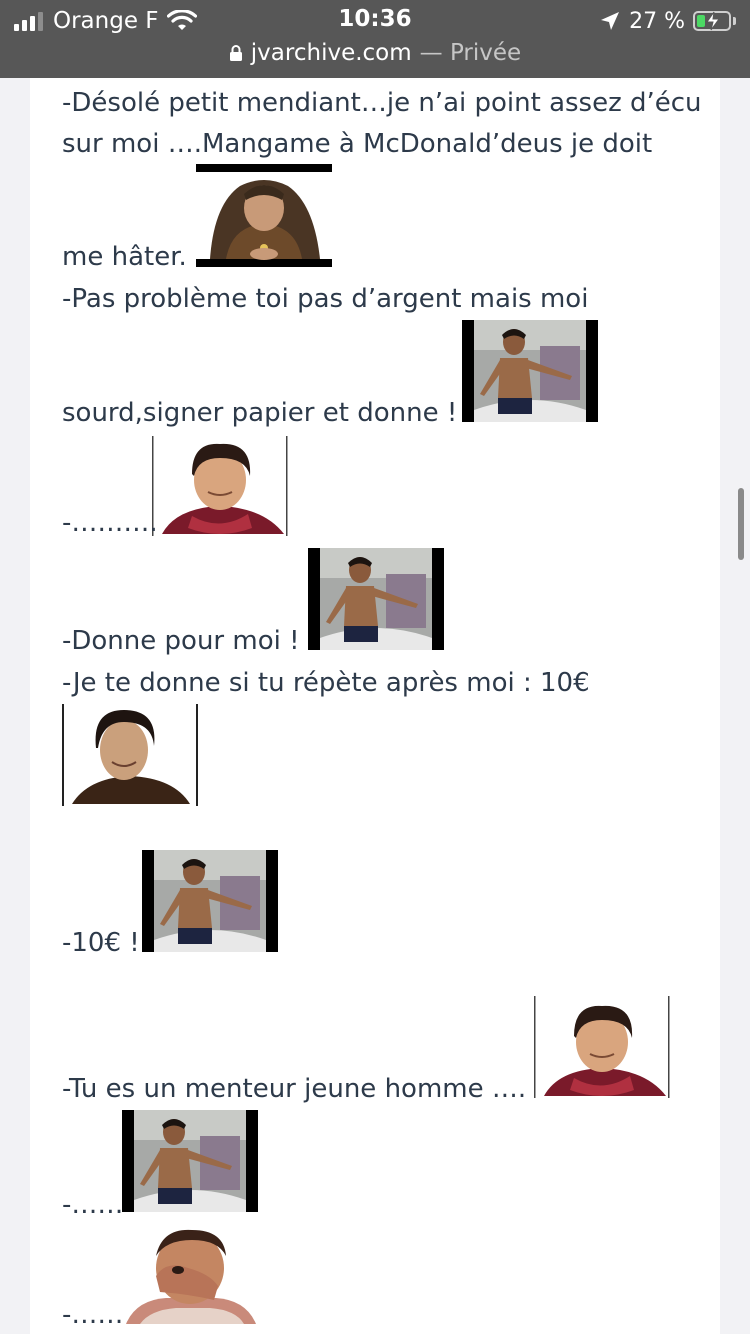 The width and height of the screenshot is (750, 1334). Describe the element at coordinates (331, 53) in the screenshot. I see `url-domain: jvarchive.com` at that location.